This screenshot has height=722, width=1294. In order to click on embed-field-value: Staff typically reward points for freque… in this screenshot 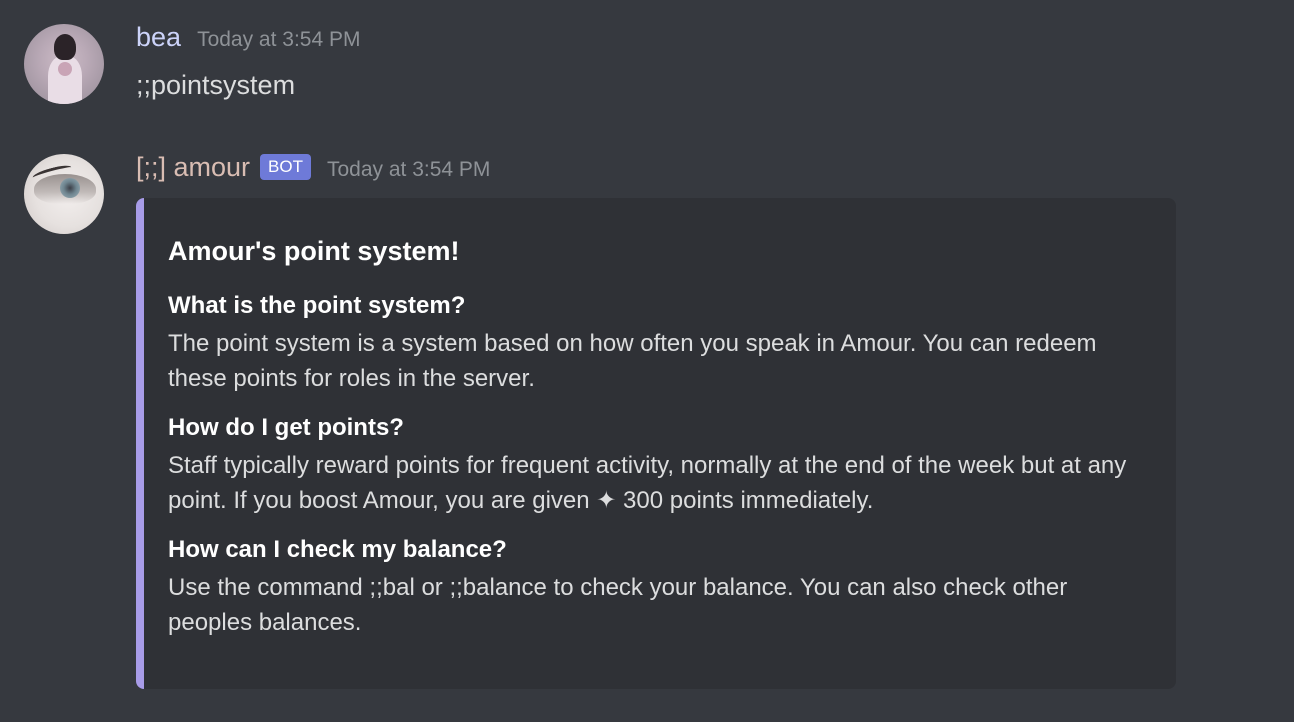, I will do `click(647, 483)`.